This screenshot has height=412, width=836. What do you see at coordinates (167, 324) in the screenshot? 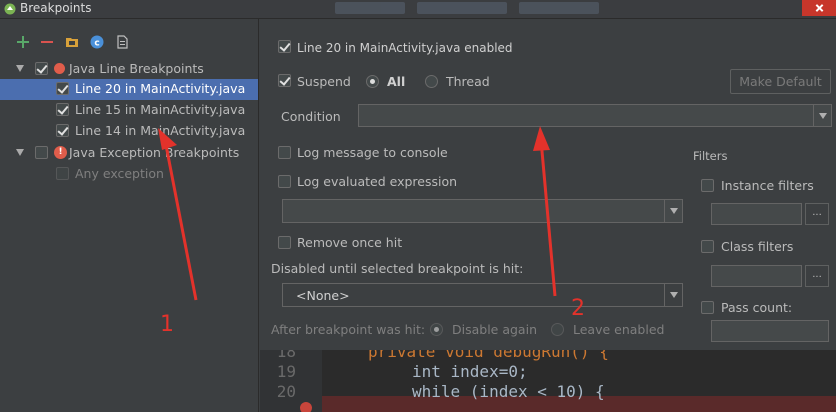
I see `annotation-label-1: 1` at bounding box center [167, 324].